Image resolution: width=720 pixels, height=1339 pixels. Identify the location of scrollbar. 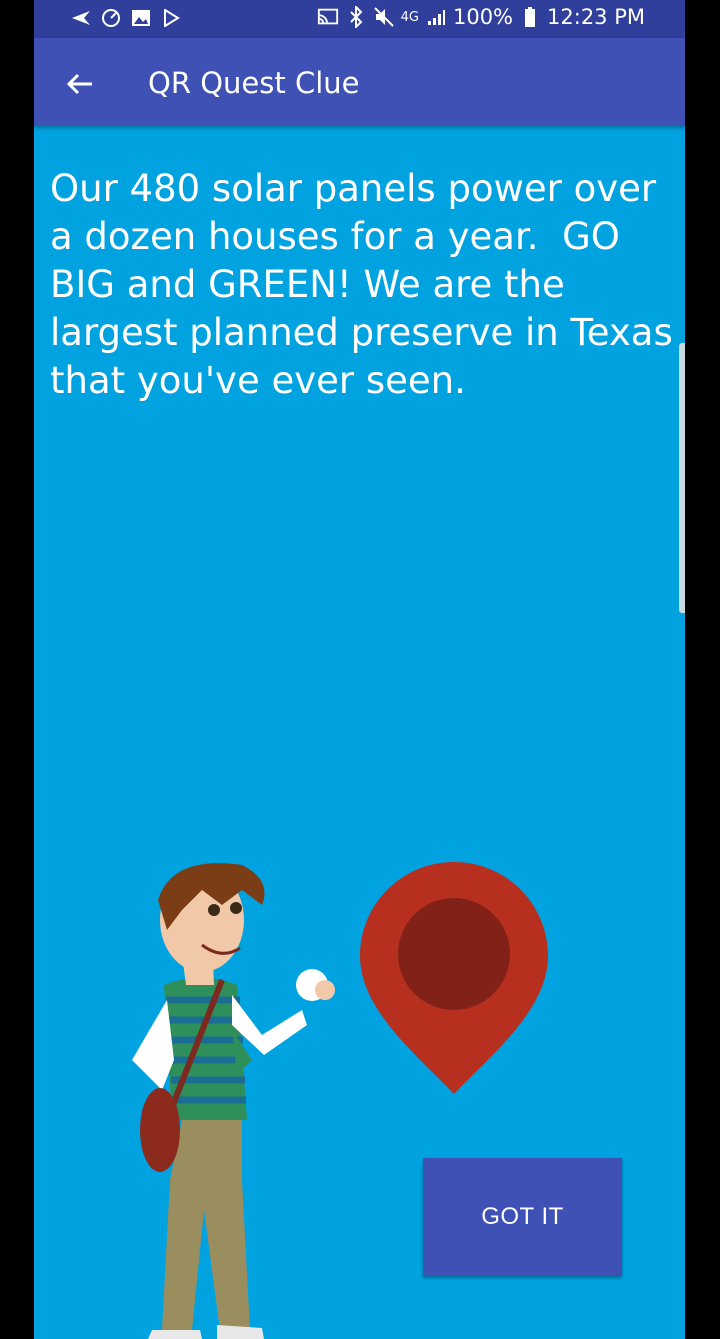
(682, 478).